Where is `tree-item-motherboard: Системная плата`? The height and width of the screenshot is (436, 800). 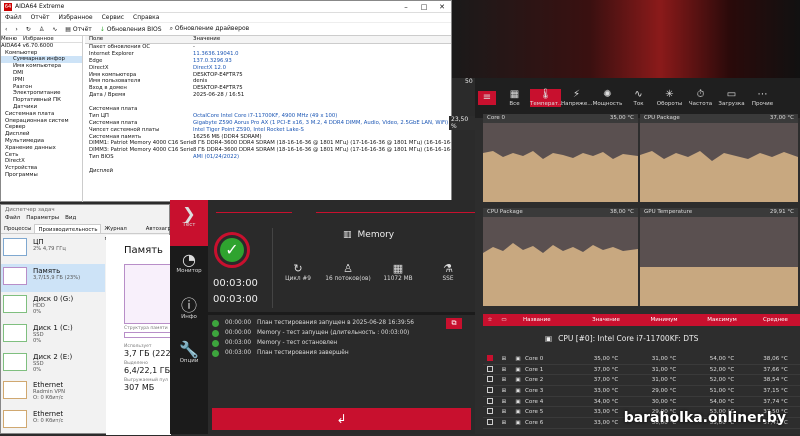 tree-item-motherboard: Системная плата is located at coordinates (41, 114).